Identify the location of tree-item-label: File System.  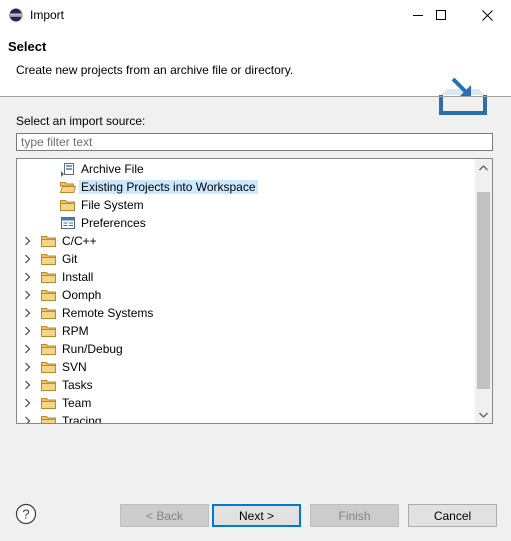
(112, 205).